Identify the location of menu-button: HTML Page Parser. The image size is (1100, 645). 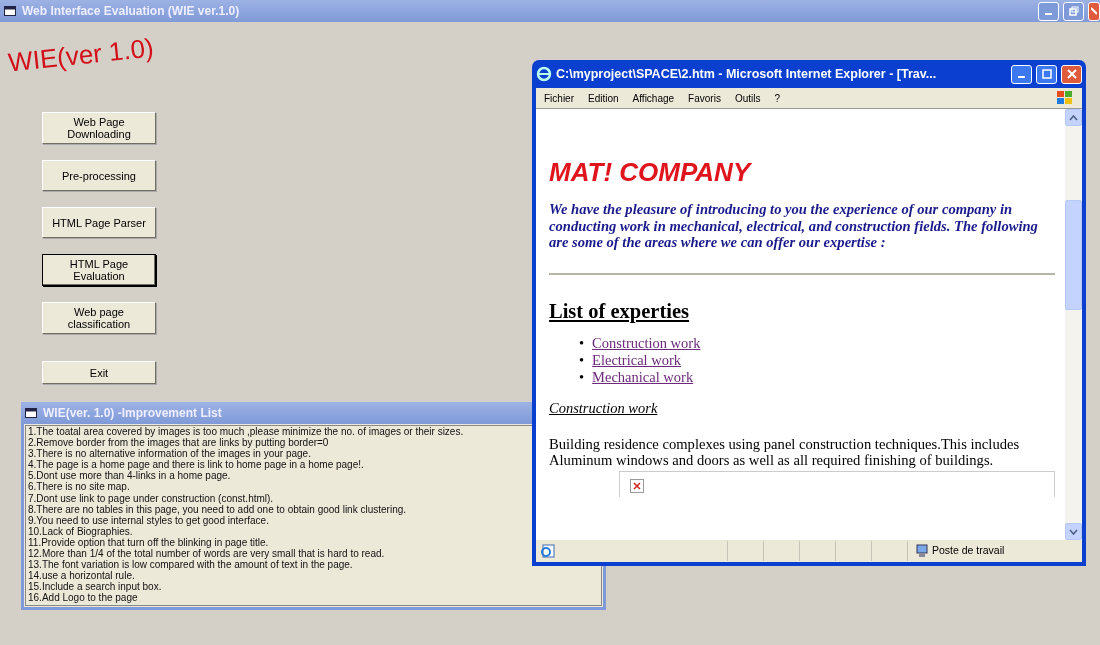
(99, 222).